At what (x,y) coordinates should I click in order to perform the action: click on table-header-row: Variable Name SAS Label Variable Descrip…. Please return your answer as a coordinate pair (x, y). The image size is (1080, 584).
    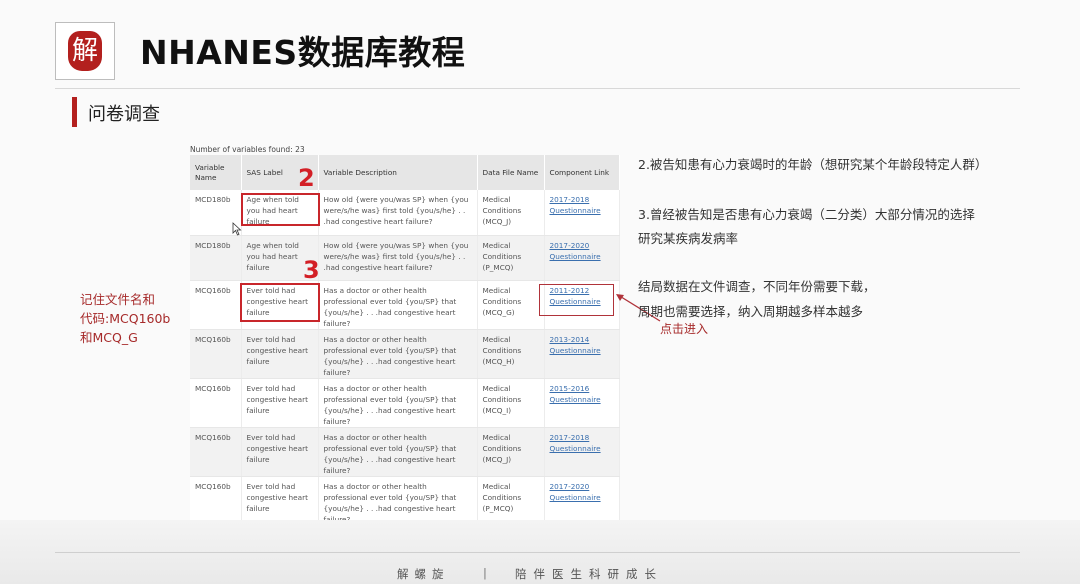
    Looking at the image, I should click on (405, 172).